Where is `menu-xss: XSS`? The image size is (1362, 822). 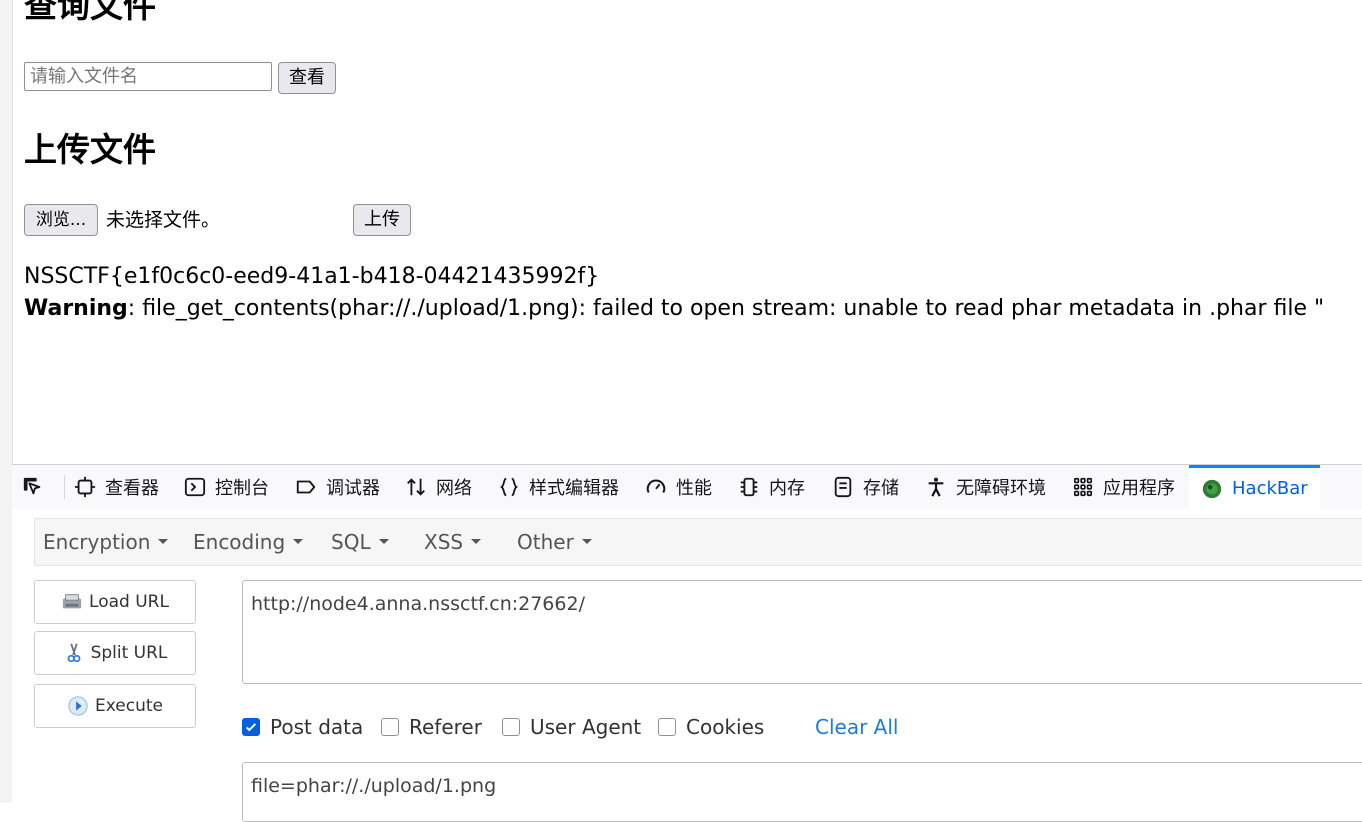 menu-xss: XSS is located at coordinates (453, 542).